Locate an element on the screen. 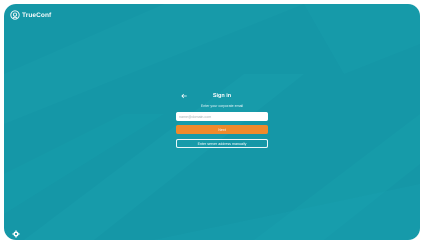  enter-server-manually-button: Enter server address manually is located at coordinates (222, 143).